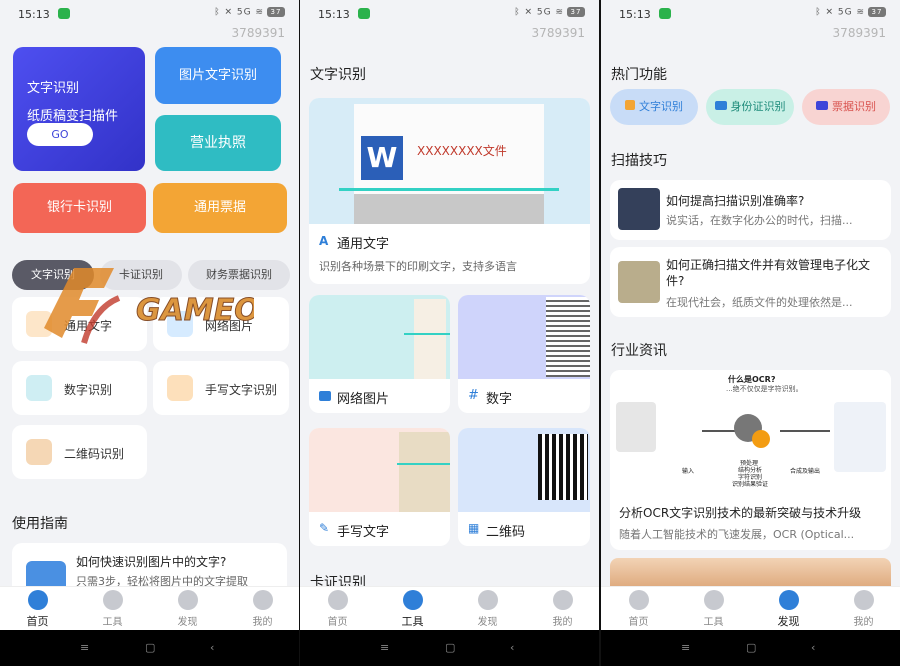 The width and height of the screenshot is (900, 666). What do you see at coordinates (524, 487) in the screenshot?
I see `qrcode-card: ▦ 二维码` at bounding box center [524, 487].